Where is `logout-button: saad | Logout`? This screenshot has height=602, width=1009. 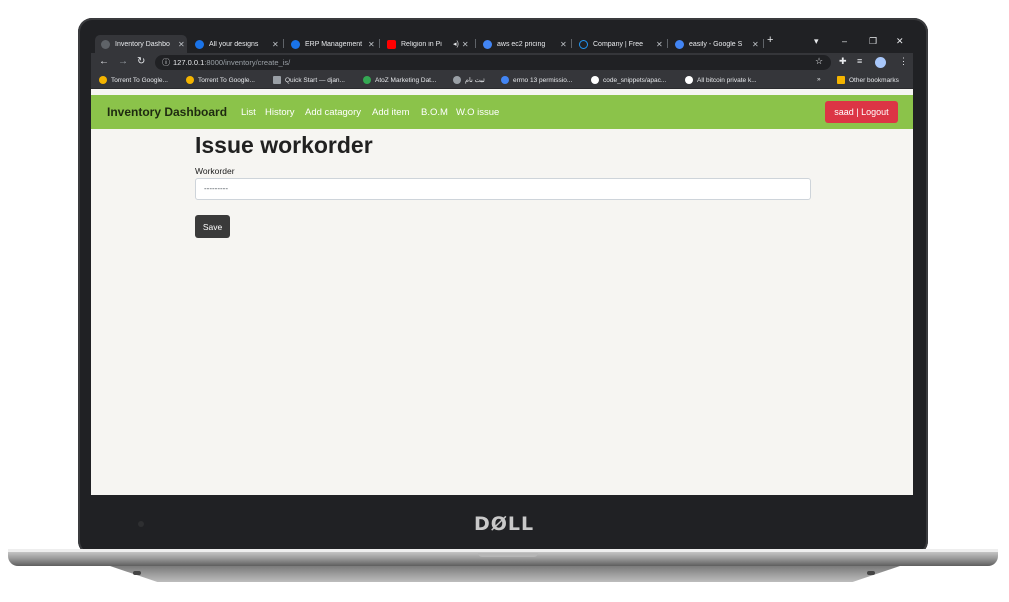
logout-button: saad | Logout is located at coordinates (861, 112).